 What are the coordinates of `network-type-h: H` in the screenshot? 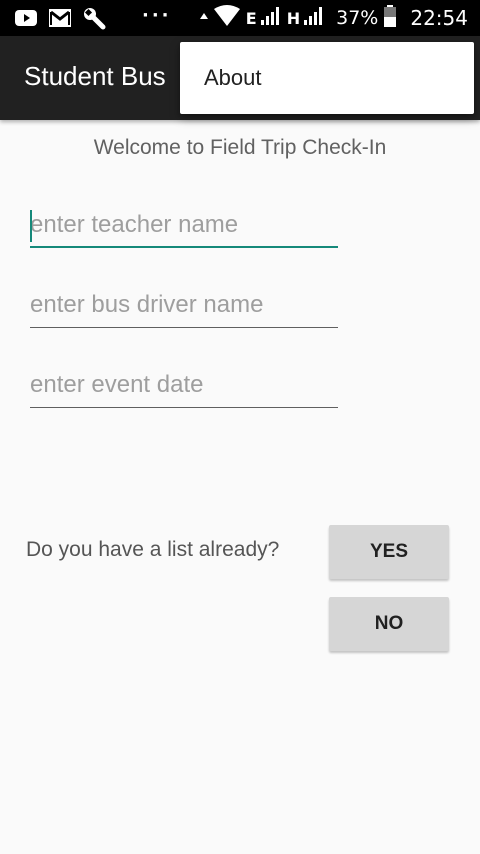 It's located at (293, 18).